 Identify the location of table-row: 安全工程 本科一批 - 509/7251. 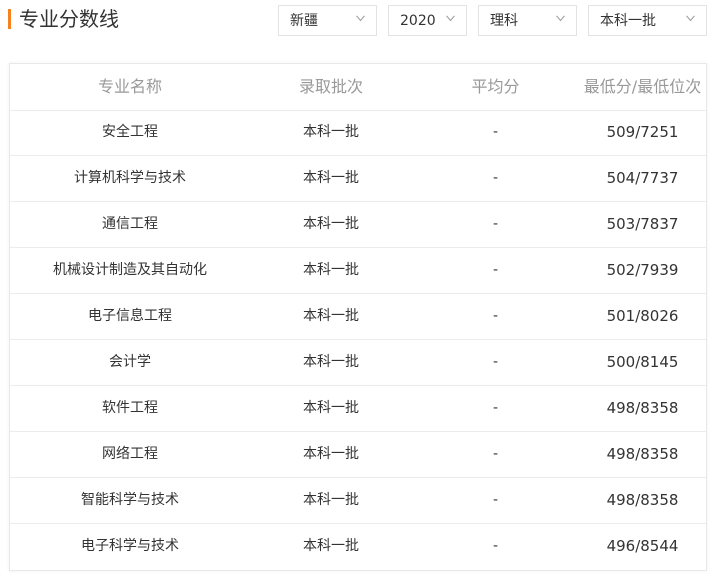
(358, 133).